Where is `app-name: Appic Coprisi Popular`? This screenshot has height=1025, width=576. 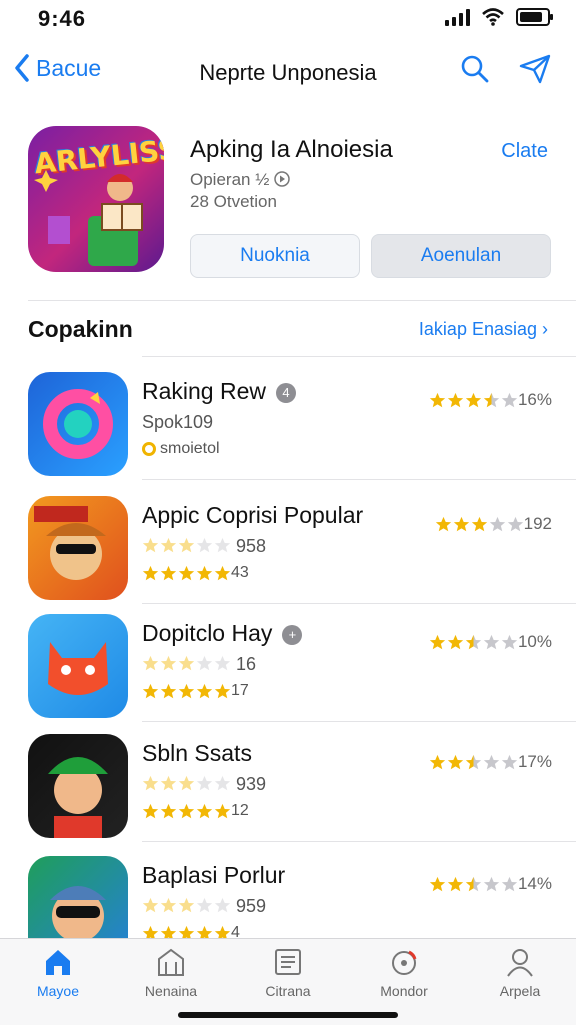 app-name: Appic Coprisi Popular is located at coordinates (253, 515).